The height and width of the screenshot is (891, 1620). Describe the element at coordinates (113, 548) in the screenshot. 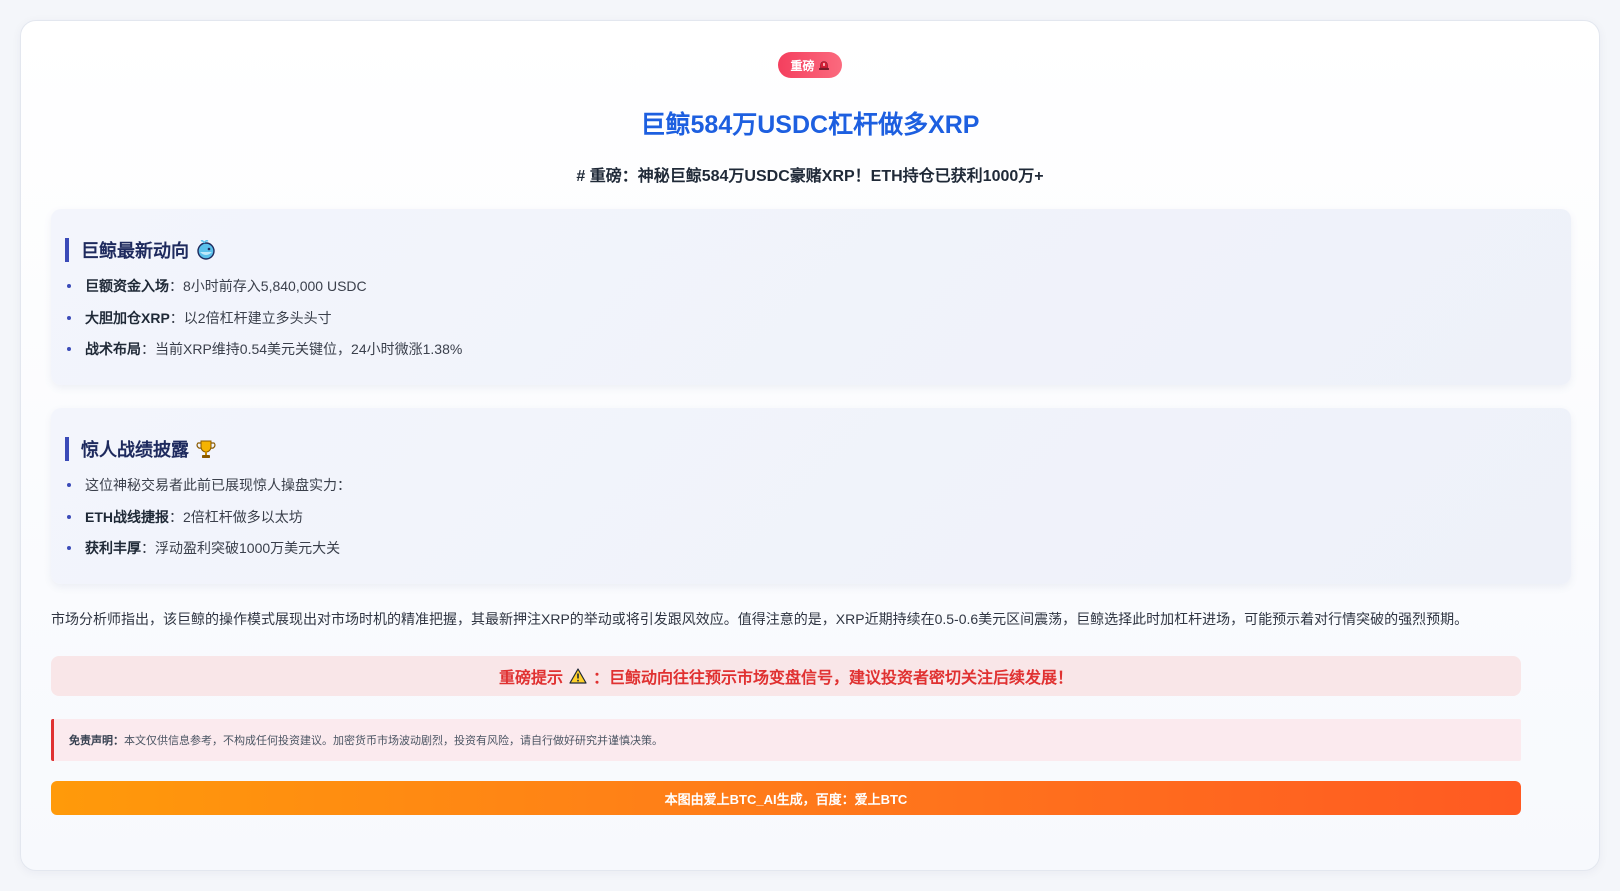

I see `item-key: 获利丰厚` at that location.